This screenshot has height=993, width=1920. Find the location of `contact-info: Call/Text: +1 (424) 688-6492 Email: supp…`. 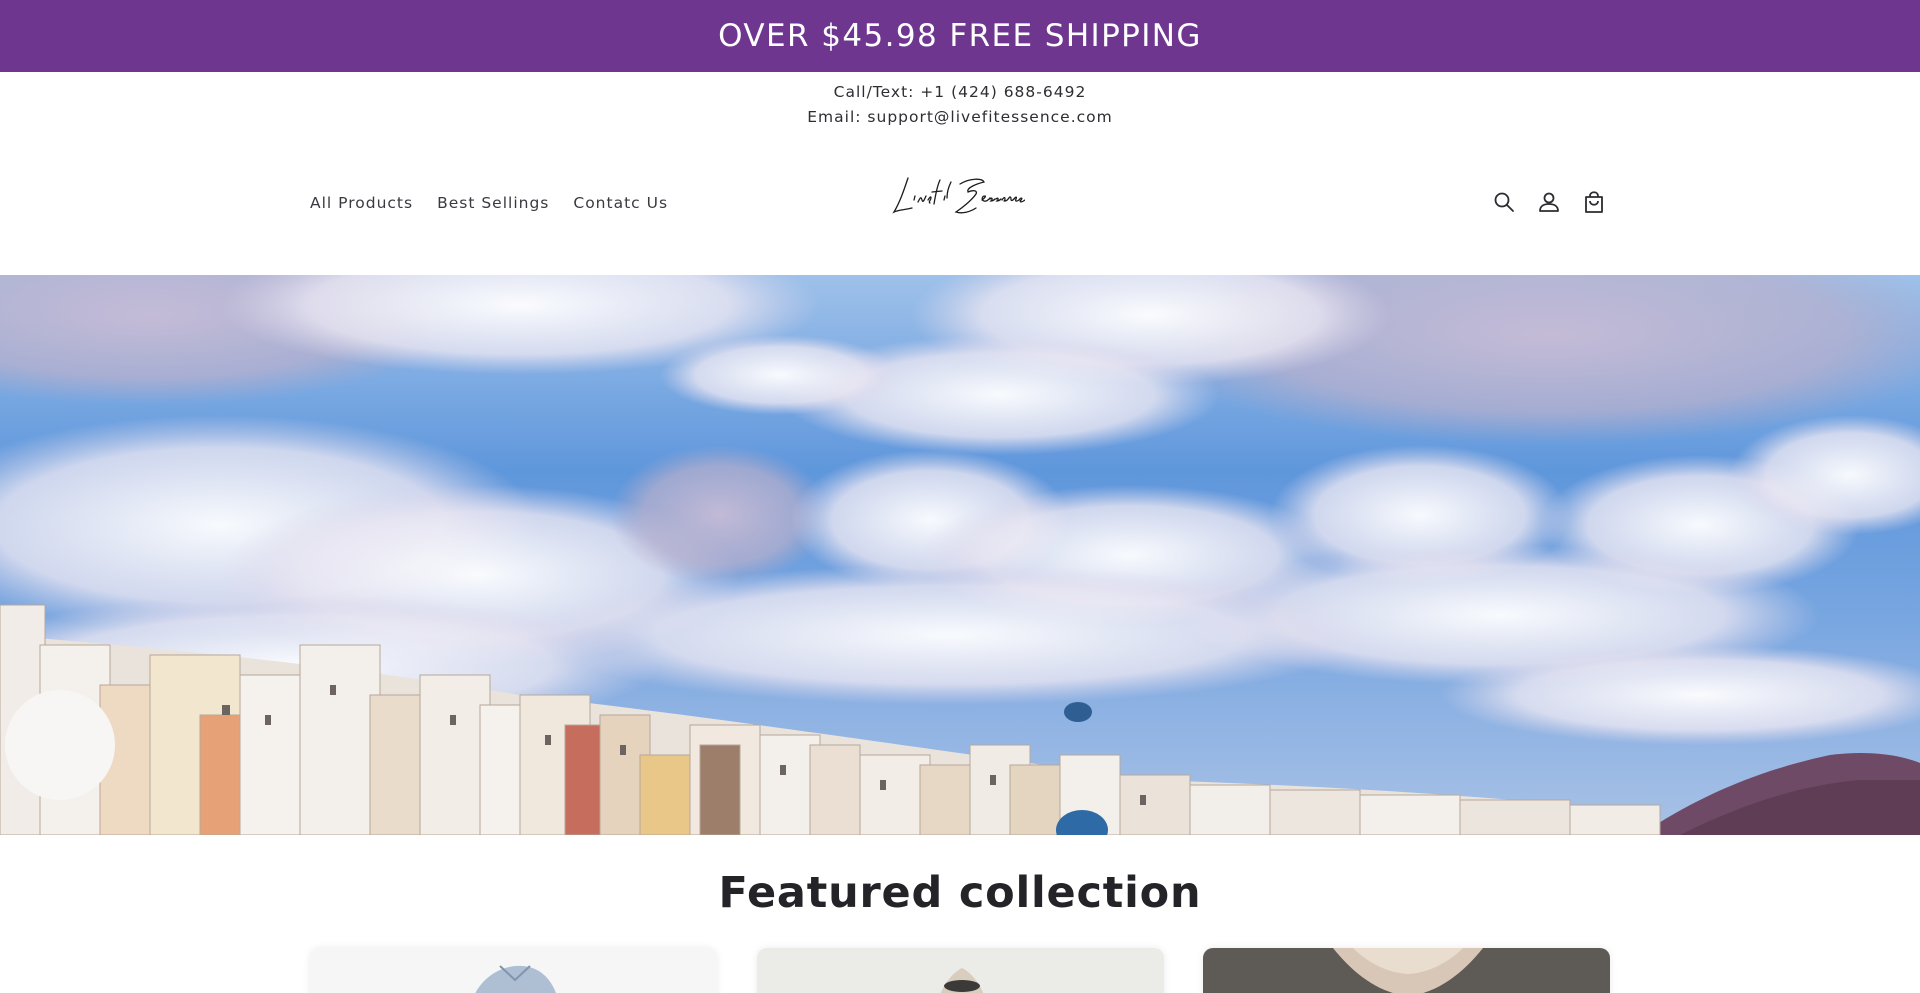

contact-info: Call/Text: +1 (424) 688-6492 Email: supp… is located at coordinates (960, 105).